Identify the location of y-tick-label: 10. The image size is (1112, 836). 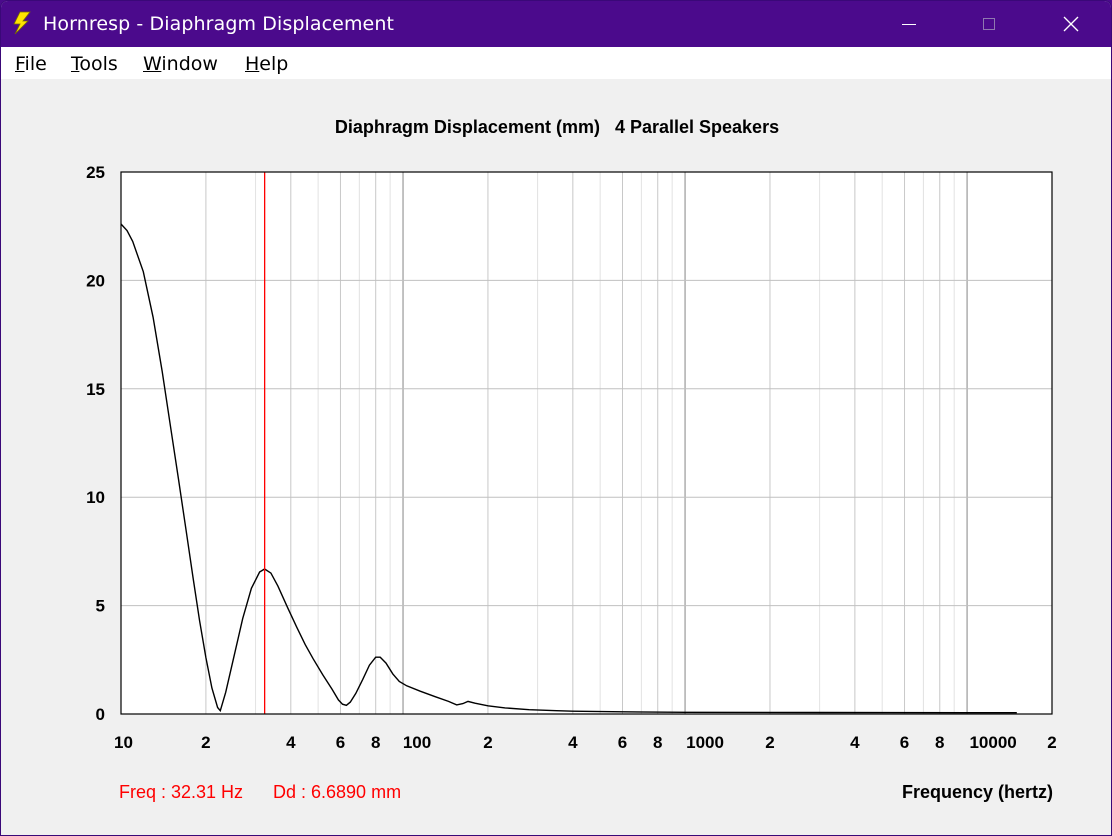
(95, 497).